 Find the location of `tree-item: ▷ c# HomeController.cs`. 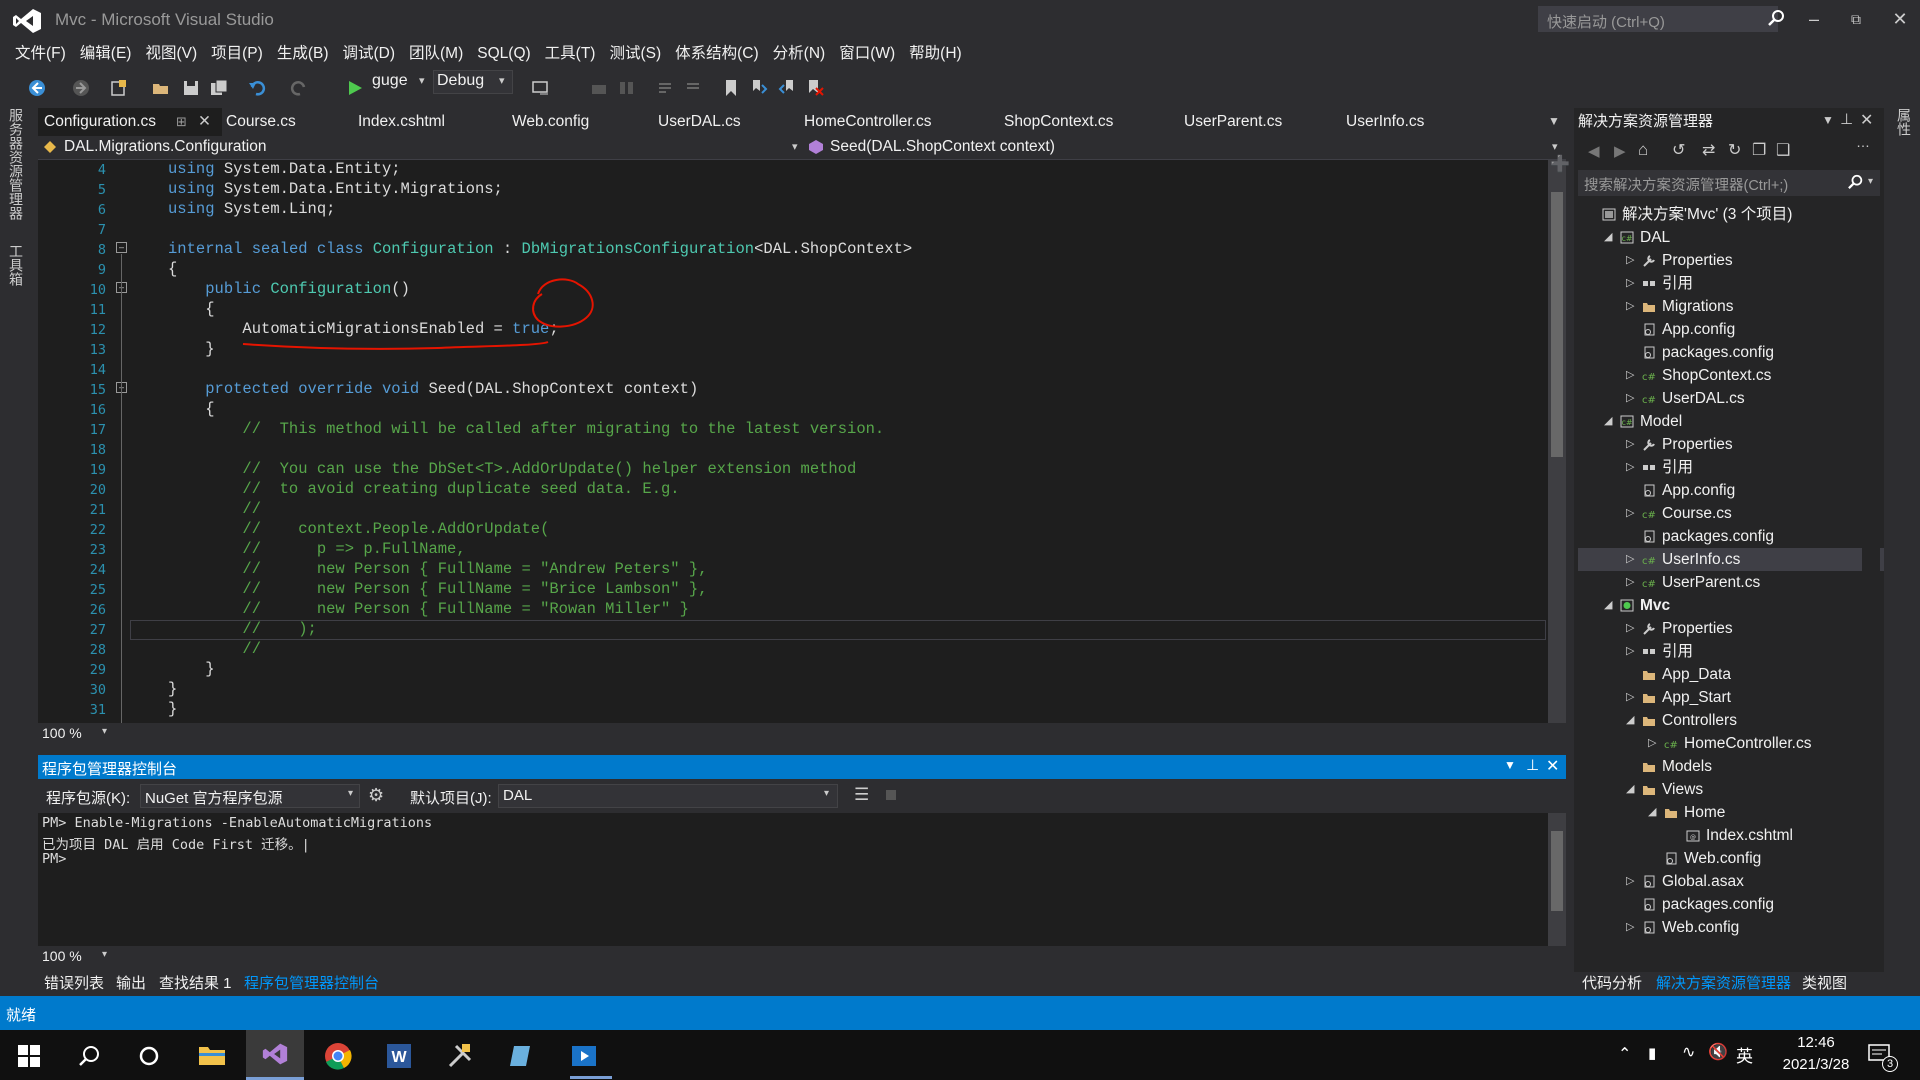

tree-item: ▷ c# HomeController.cs is located at coordinates (1731, 743).